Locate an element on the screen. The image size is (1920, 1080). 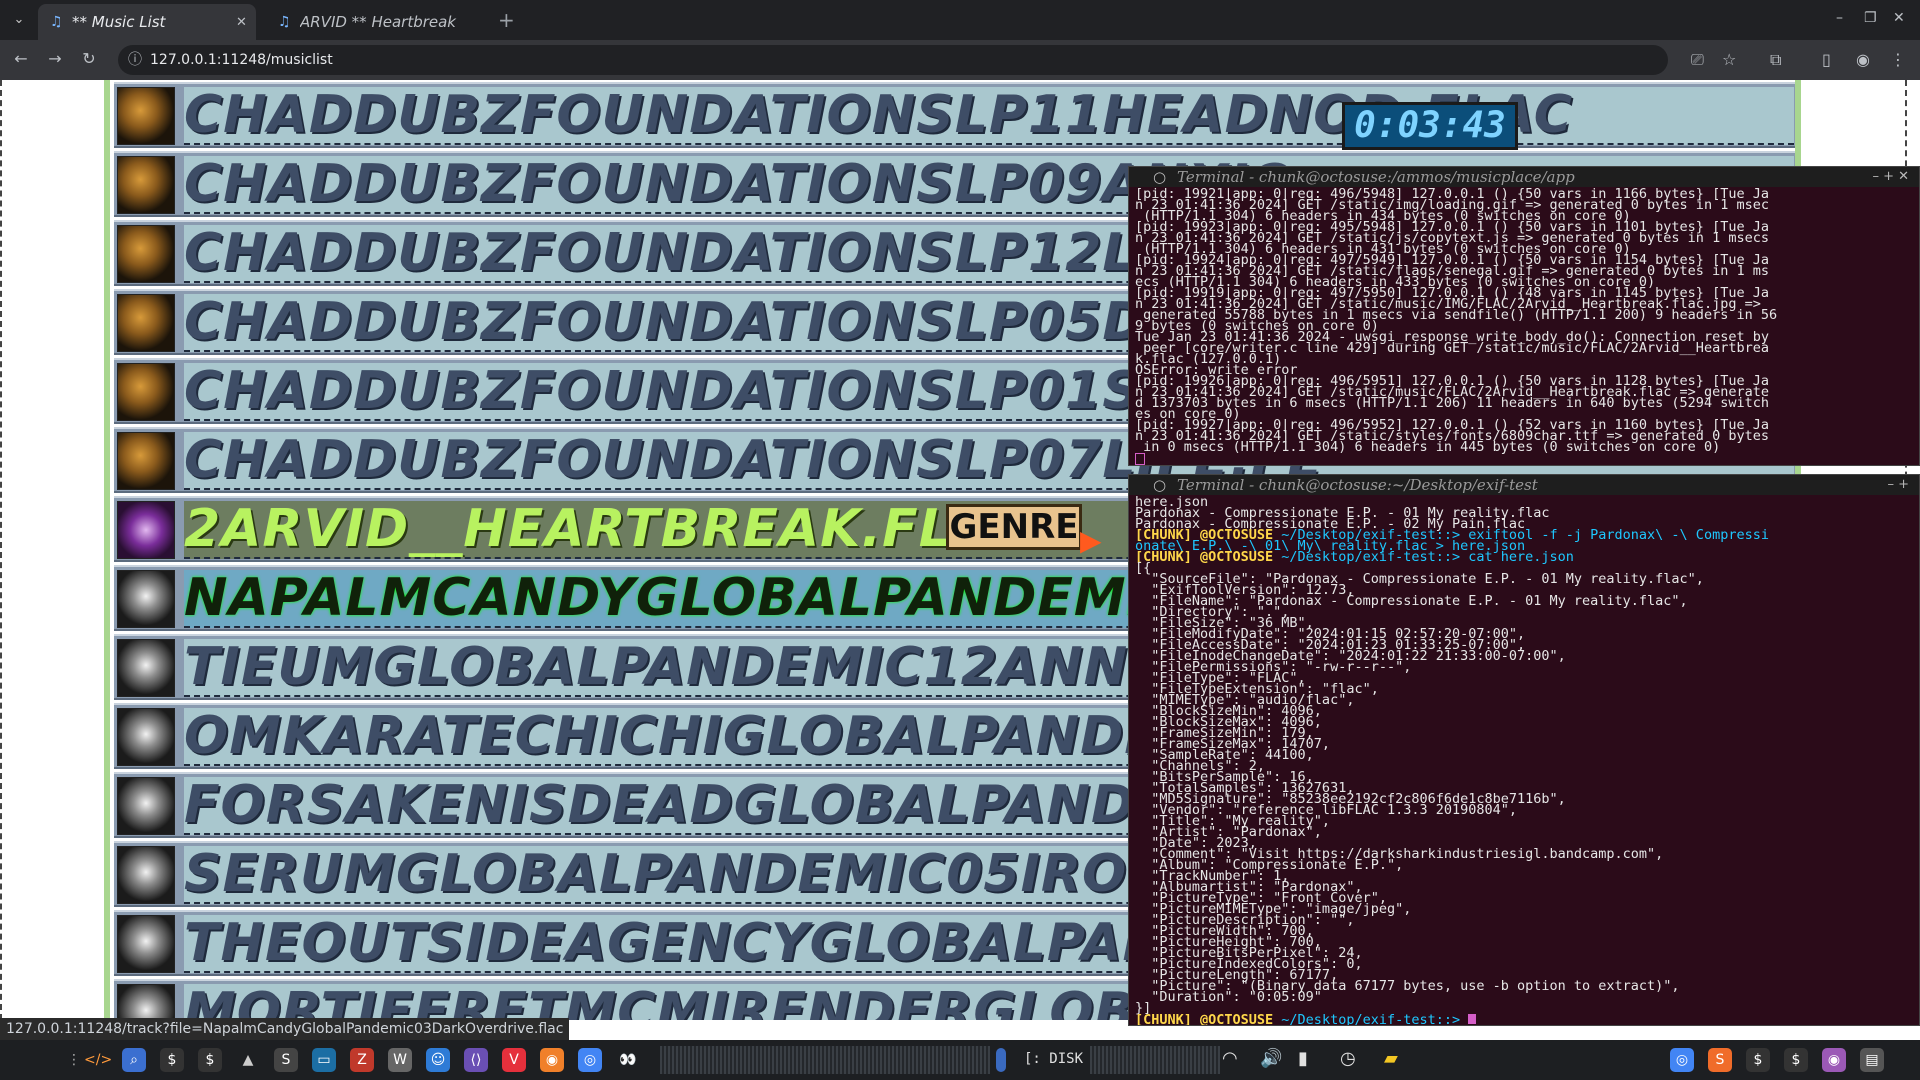
reload-icon: ↻ is located at coordinates (89, 58).